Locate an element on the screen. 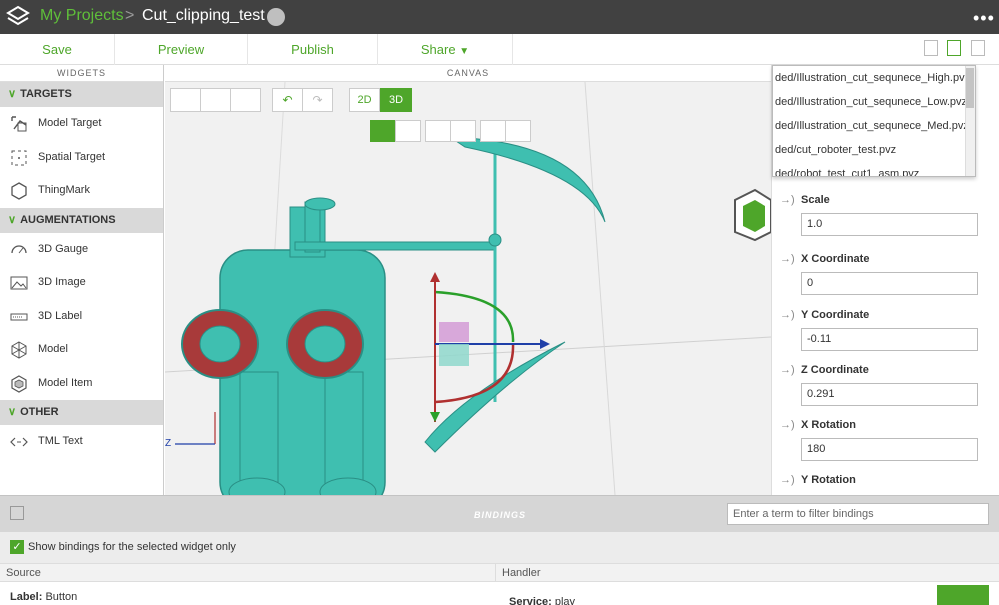 The height and width of the screenshot is (605, 999). widget-thingmark: ThingMark is located at coordinates (81, 191).